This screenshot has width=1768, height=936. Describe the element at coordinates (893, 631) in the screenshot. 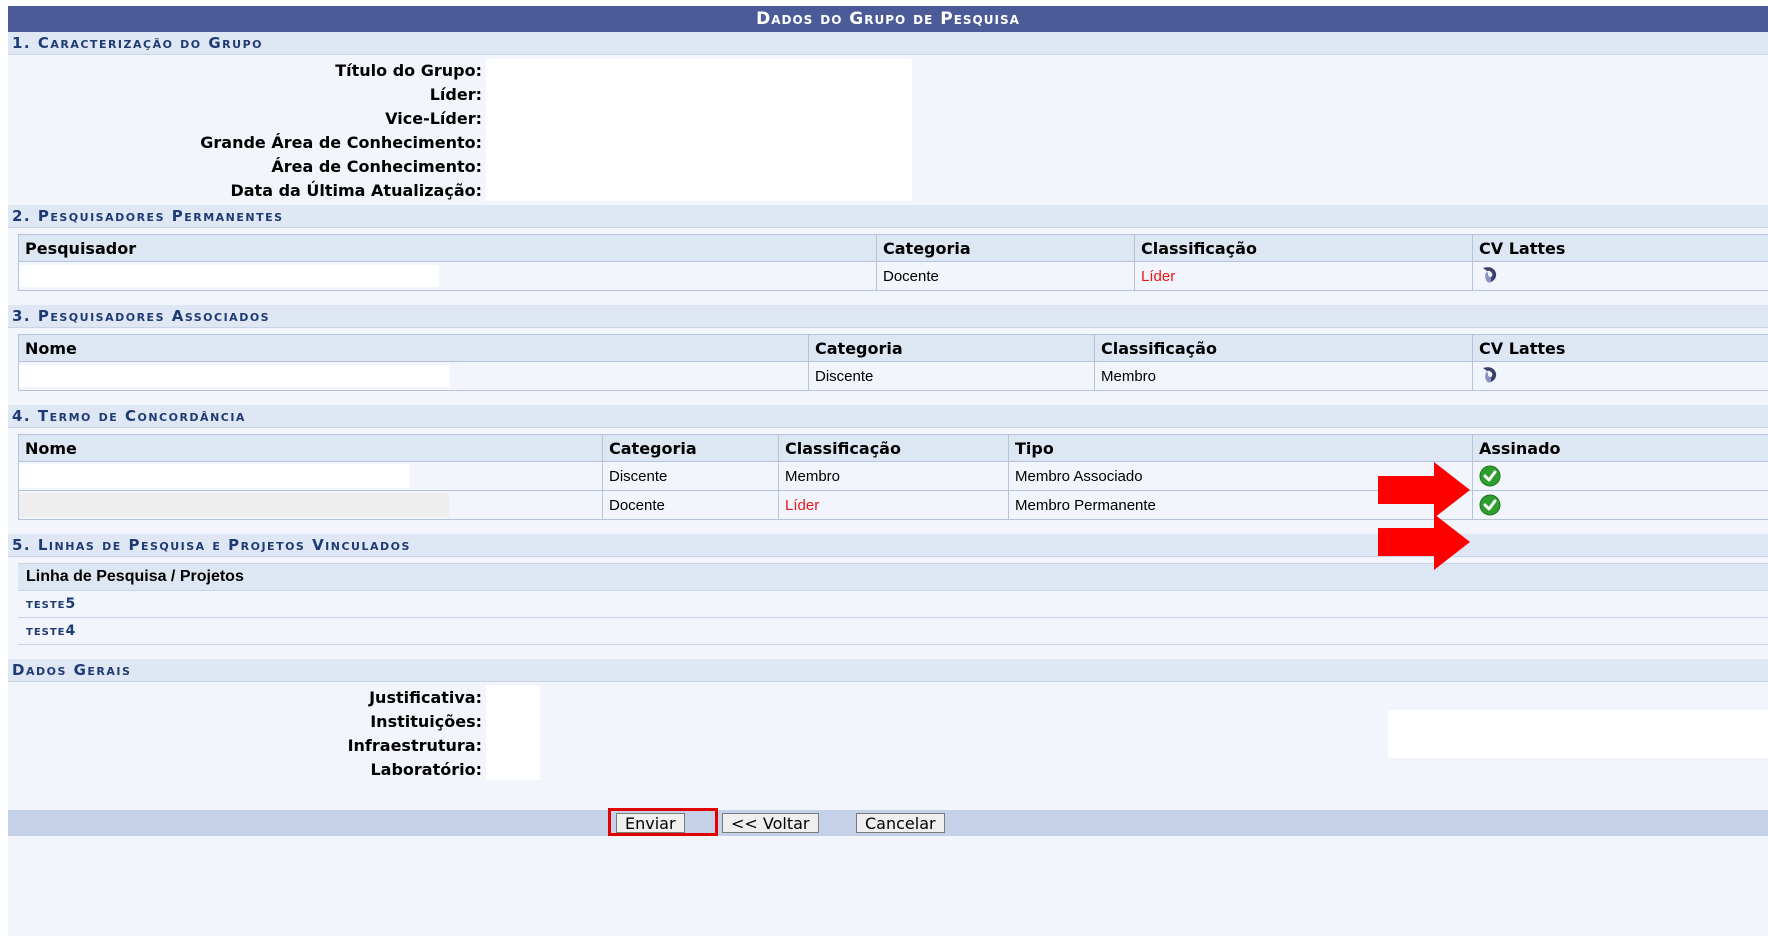

I see `list-item: teste4` at that location.